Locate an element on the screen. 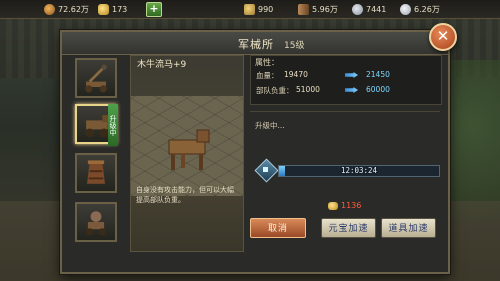  close-icon: ✕ is located at coordinates (443, 36).